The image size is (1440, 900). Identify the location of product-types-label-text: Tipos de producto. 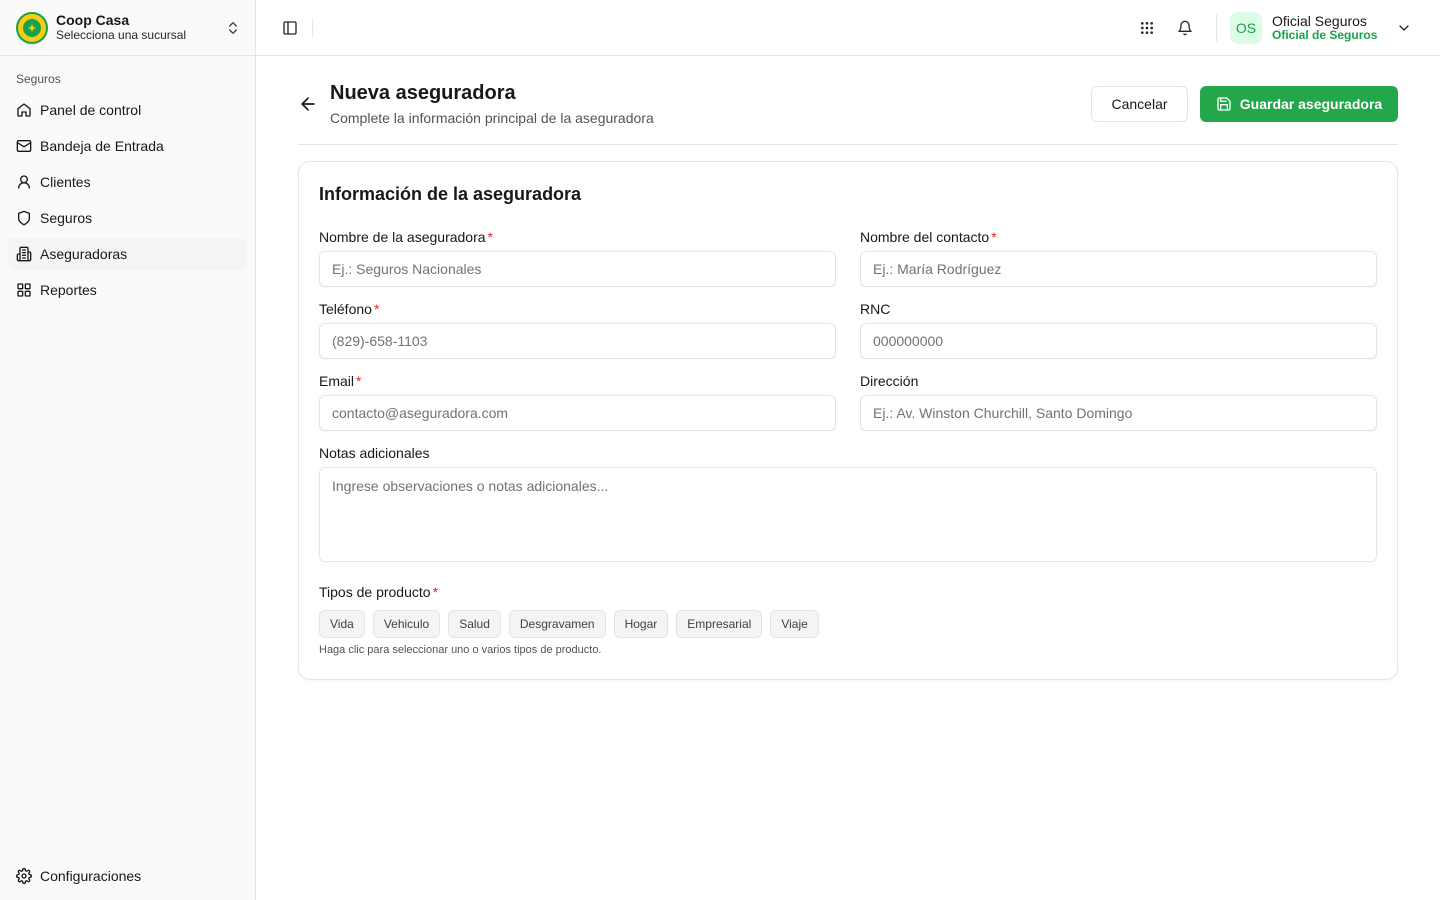
(375, 592).